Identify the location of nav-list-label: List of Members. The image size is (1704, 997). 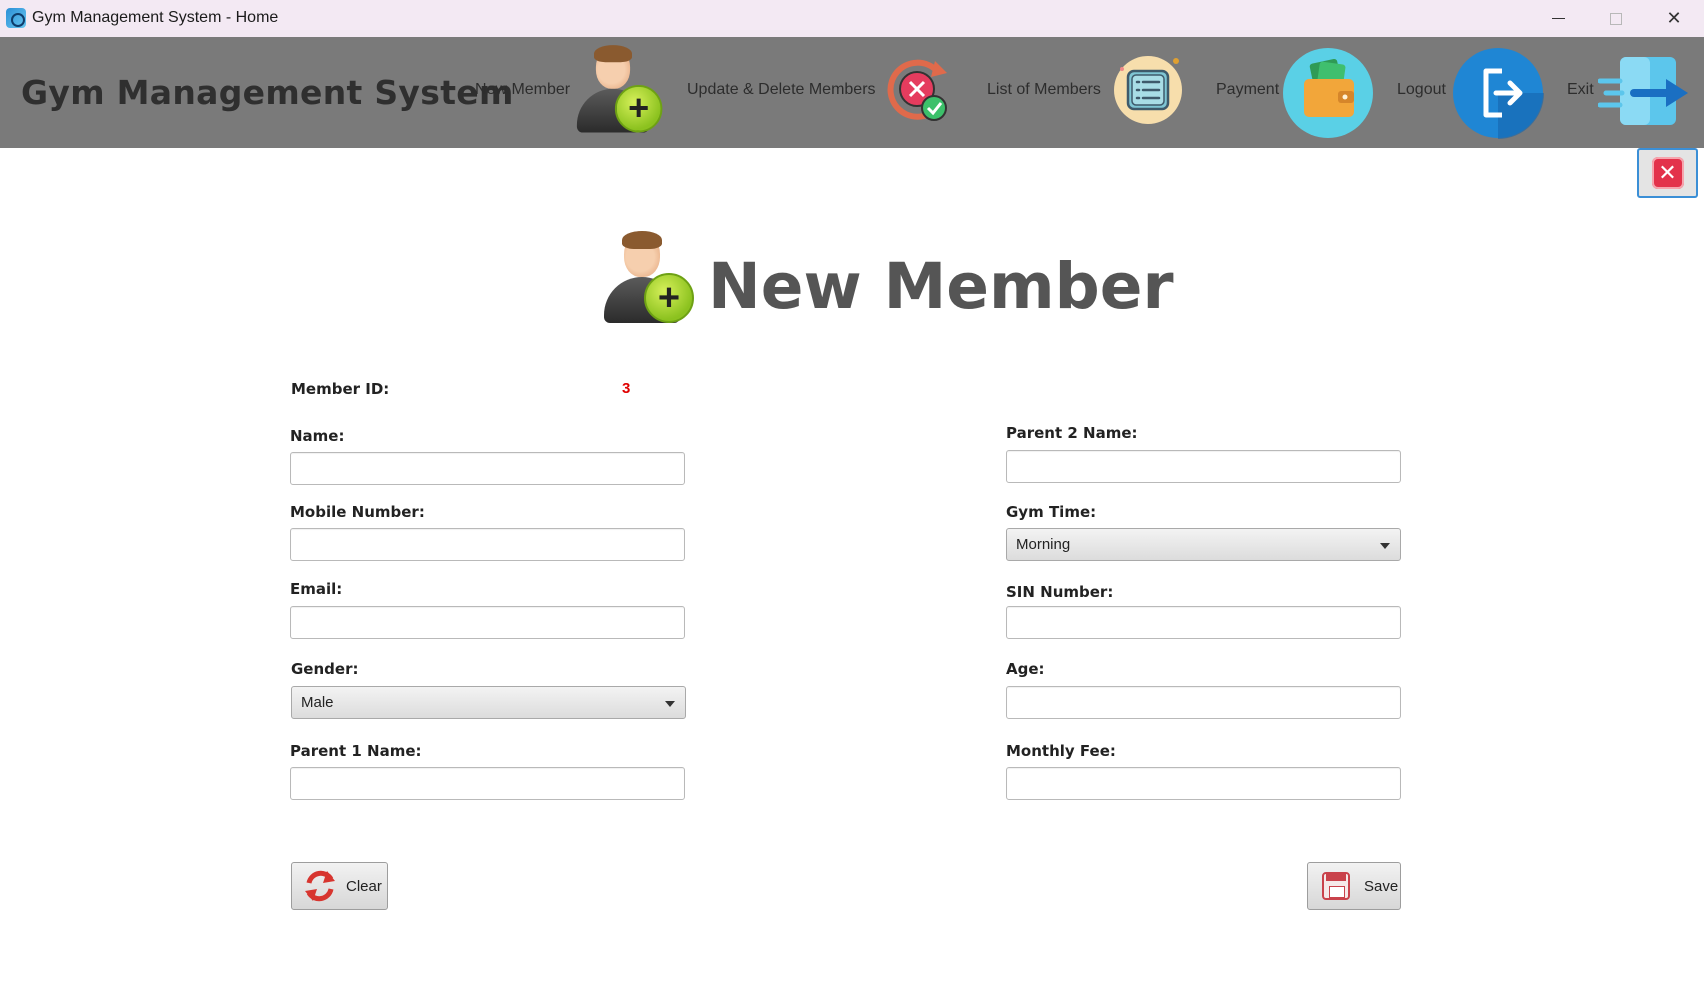
(1044, 89).